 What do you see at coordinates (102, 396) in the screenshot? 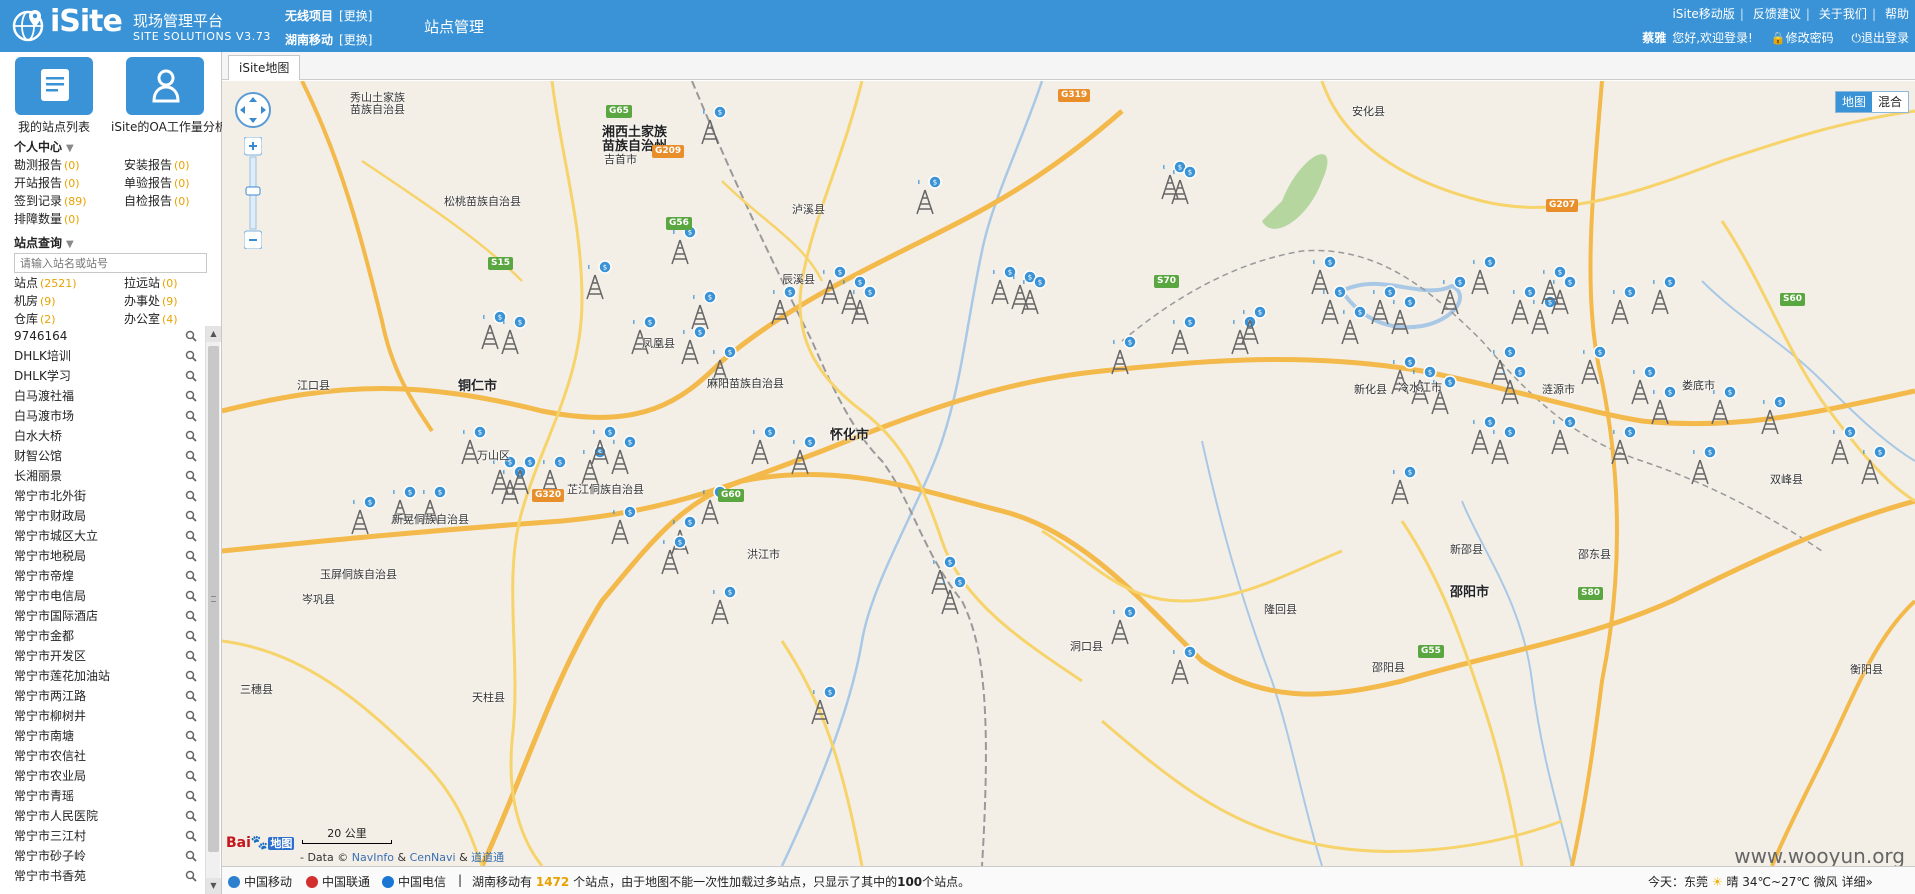
I see `site-list-item: 白马渡社福` at bounding box center [102, 396].